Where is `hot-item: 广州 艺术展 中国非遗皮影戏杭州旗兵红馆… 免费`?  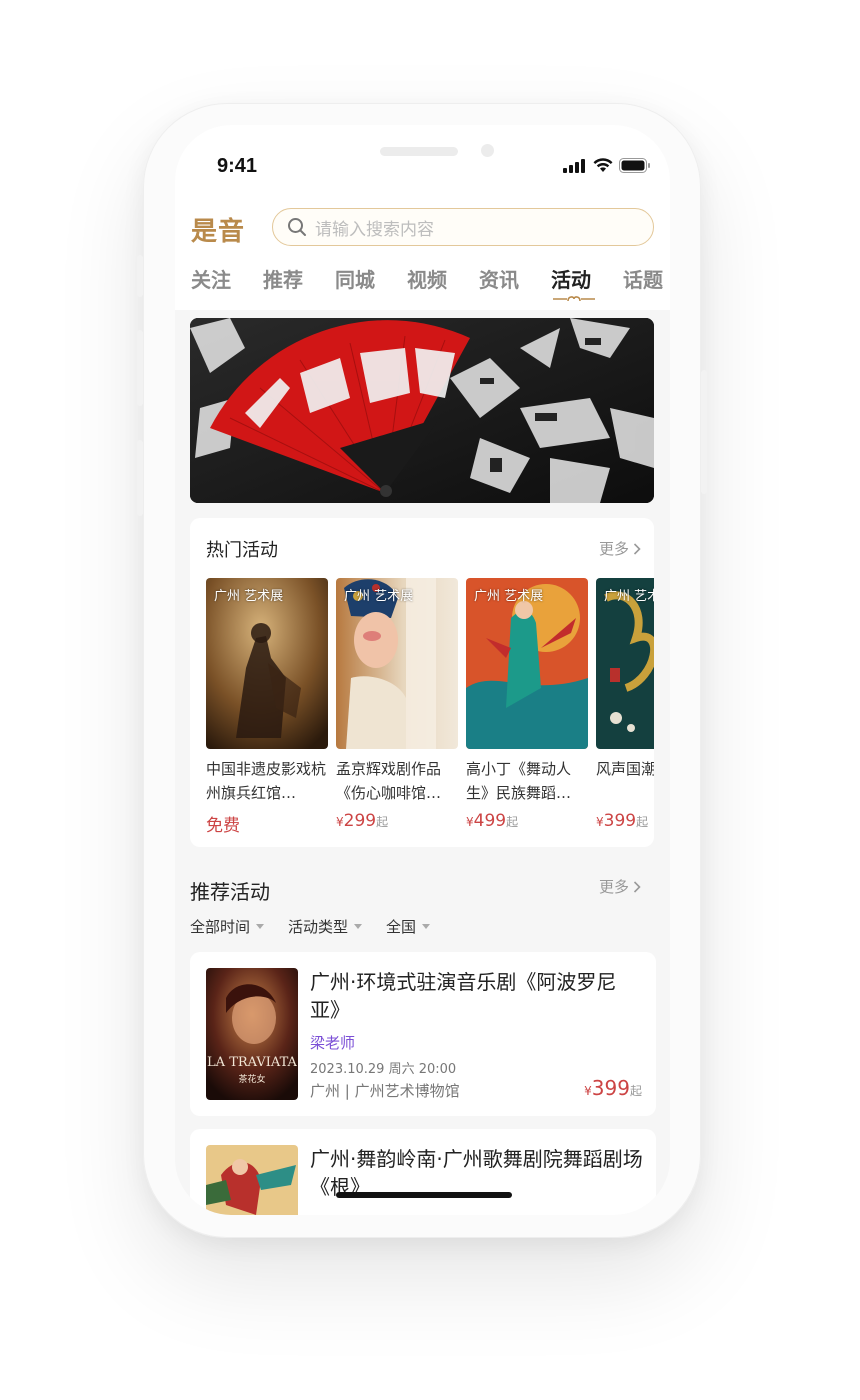 hot-item: 广州 艺术展 中国非遗皮影戏杭州旗兵红馆… 免费 is located at coordinates (267, 707).